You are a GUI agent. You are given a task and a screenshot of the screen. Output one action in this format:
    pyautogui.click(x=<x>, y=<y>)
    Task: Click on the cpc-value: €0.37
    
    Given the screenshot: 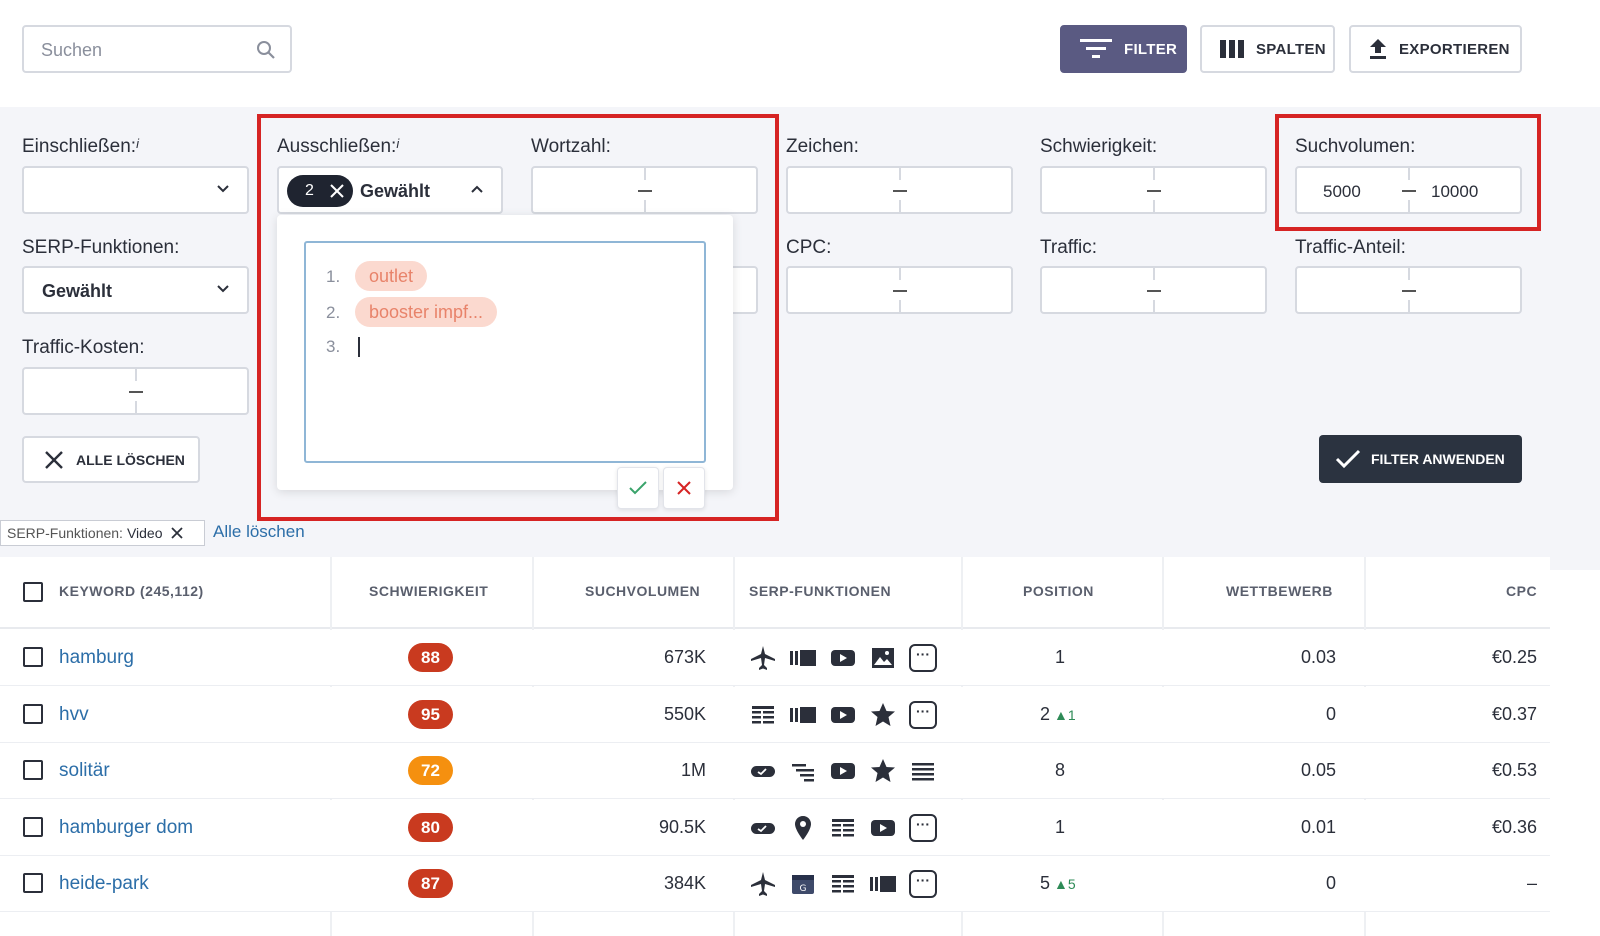 What is the action you would take?
    pyautogui.click(x=1514, y=713)
    